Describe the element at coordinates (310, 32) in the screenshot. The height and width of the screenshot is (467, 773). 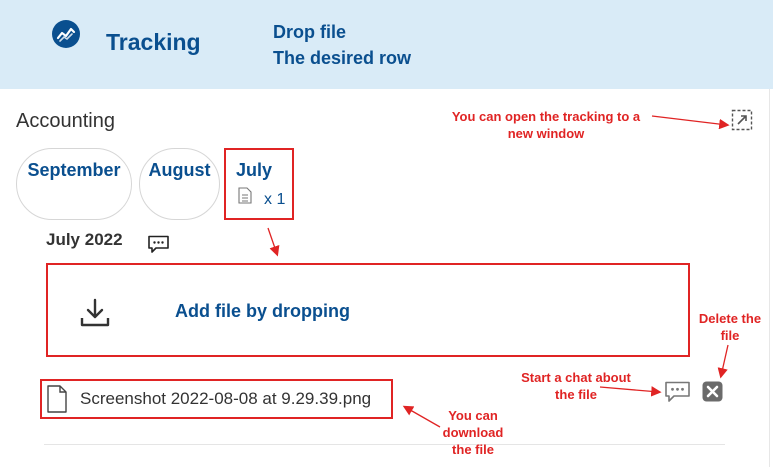
I see `header-line-1: Drop file` at that location.